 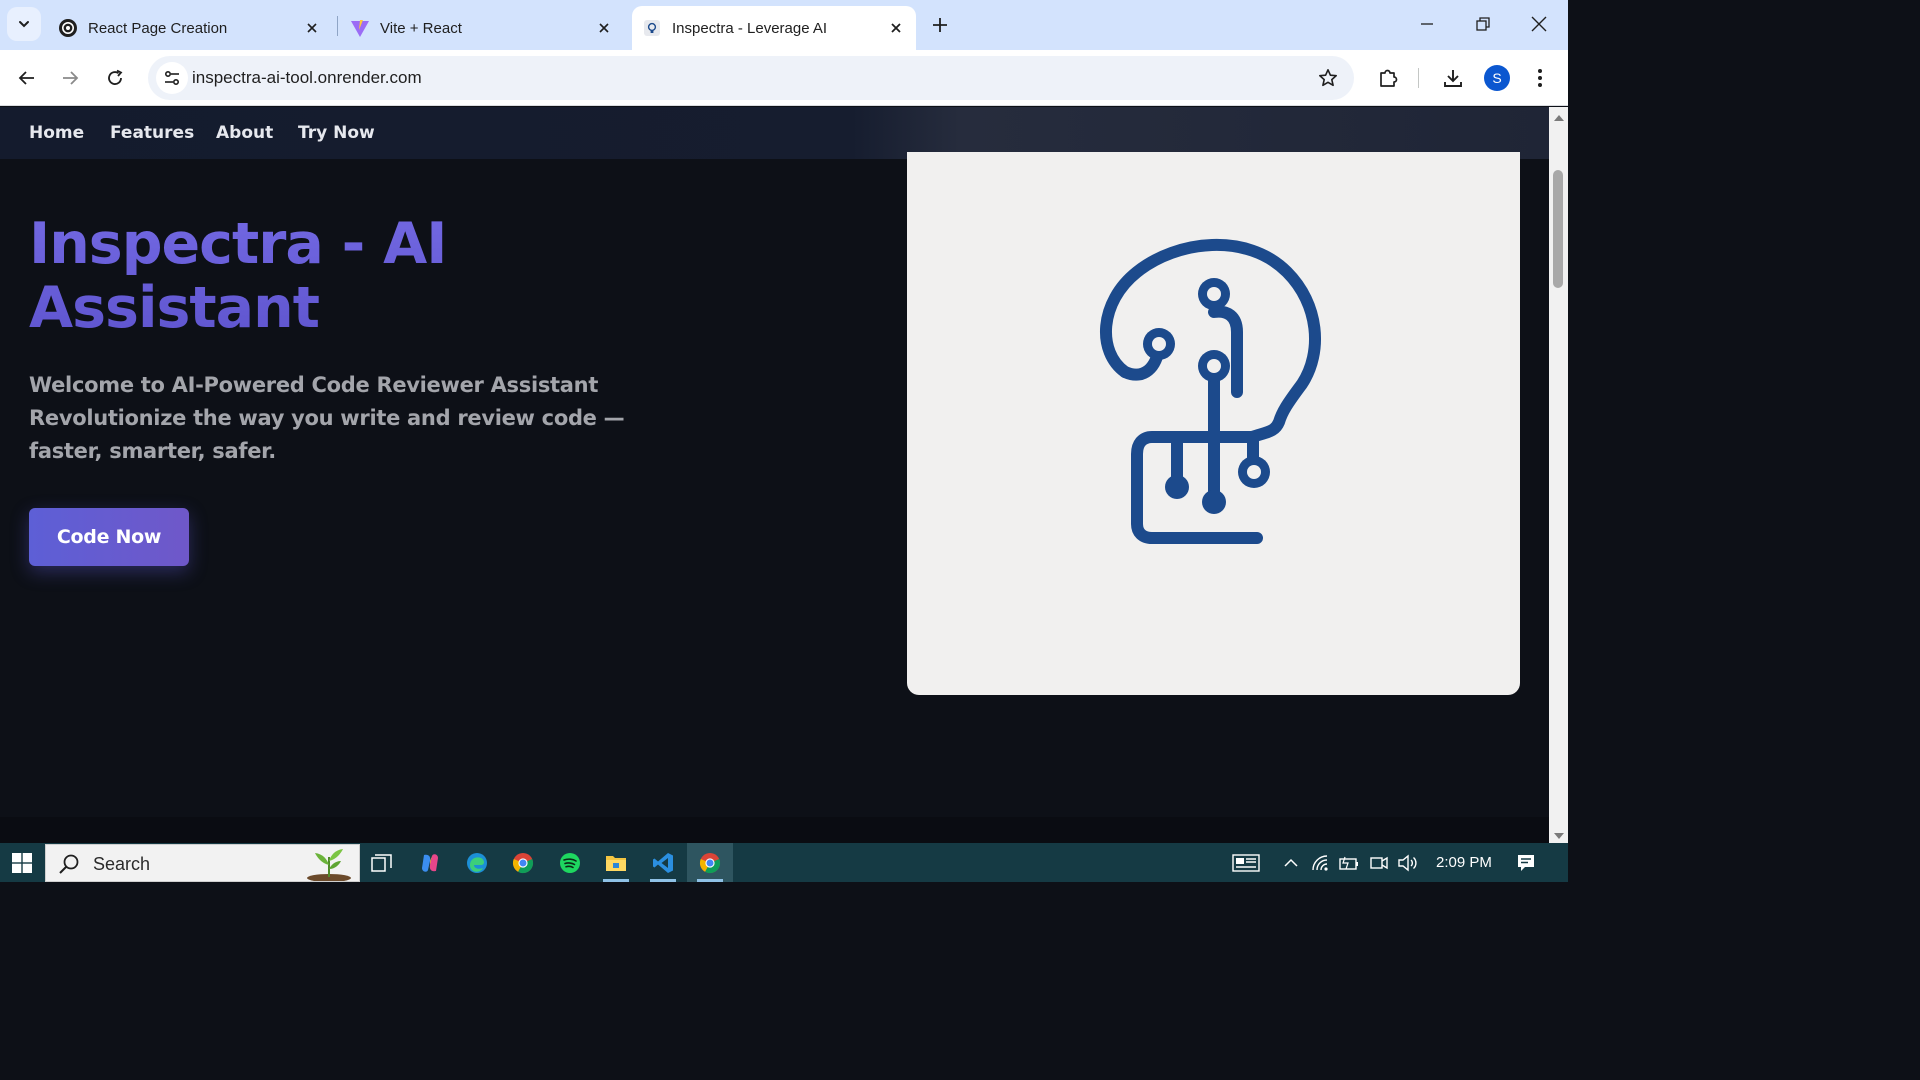 I want to click on restore-button, so click(x=1483, y=24).